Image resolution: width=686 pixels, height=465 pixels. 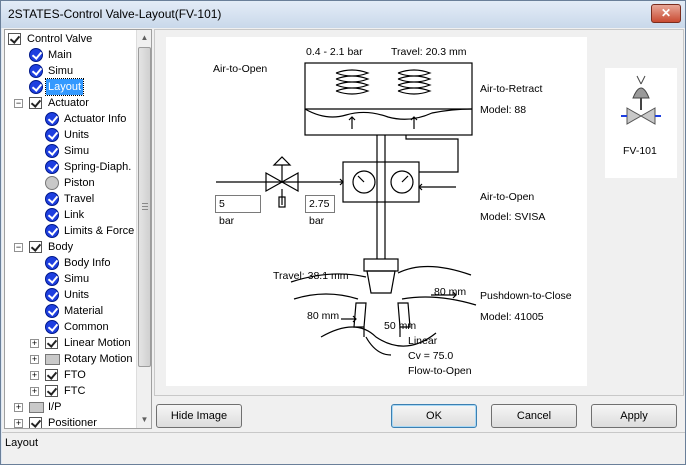 I want to click on tree-item: − Actuator, so click(x=71, y=103).